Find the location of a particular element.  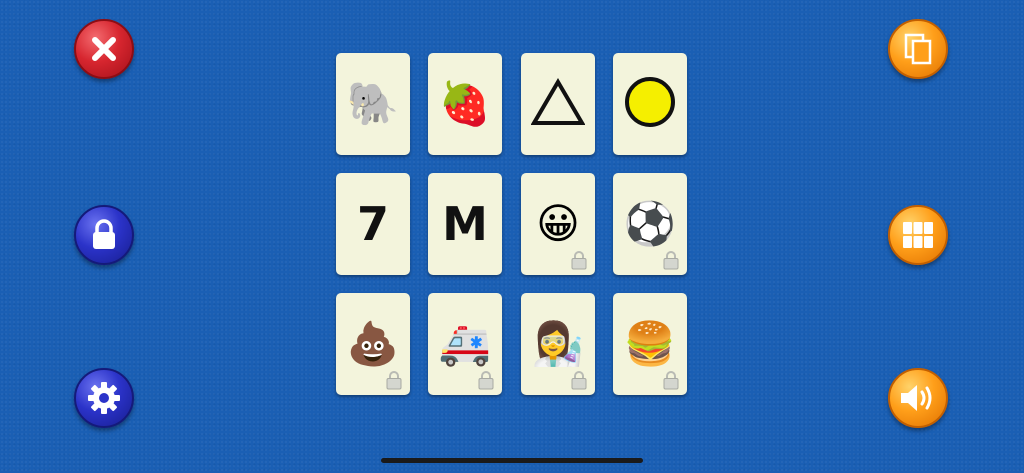

smiley-emoji: 😀 is located at coordinates (558, 223).